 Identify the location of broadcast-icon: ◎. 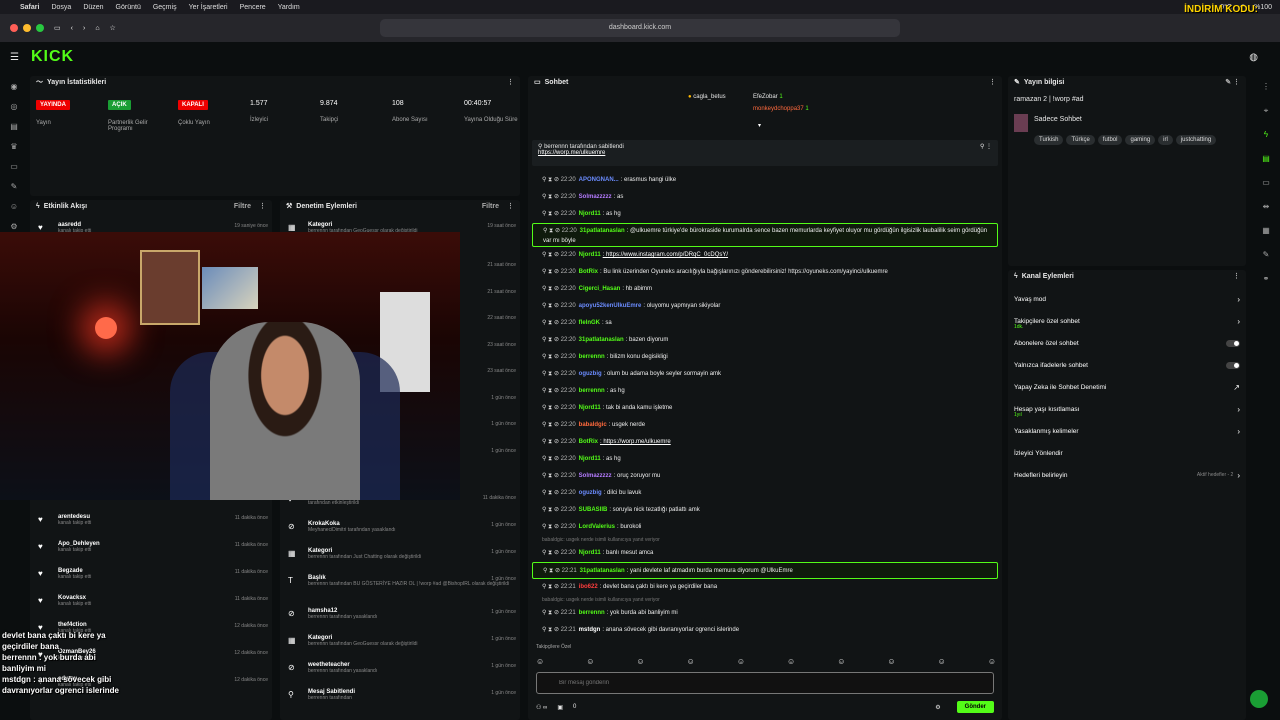
(14, 107).